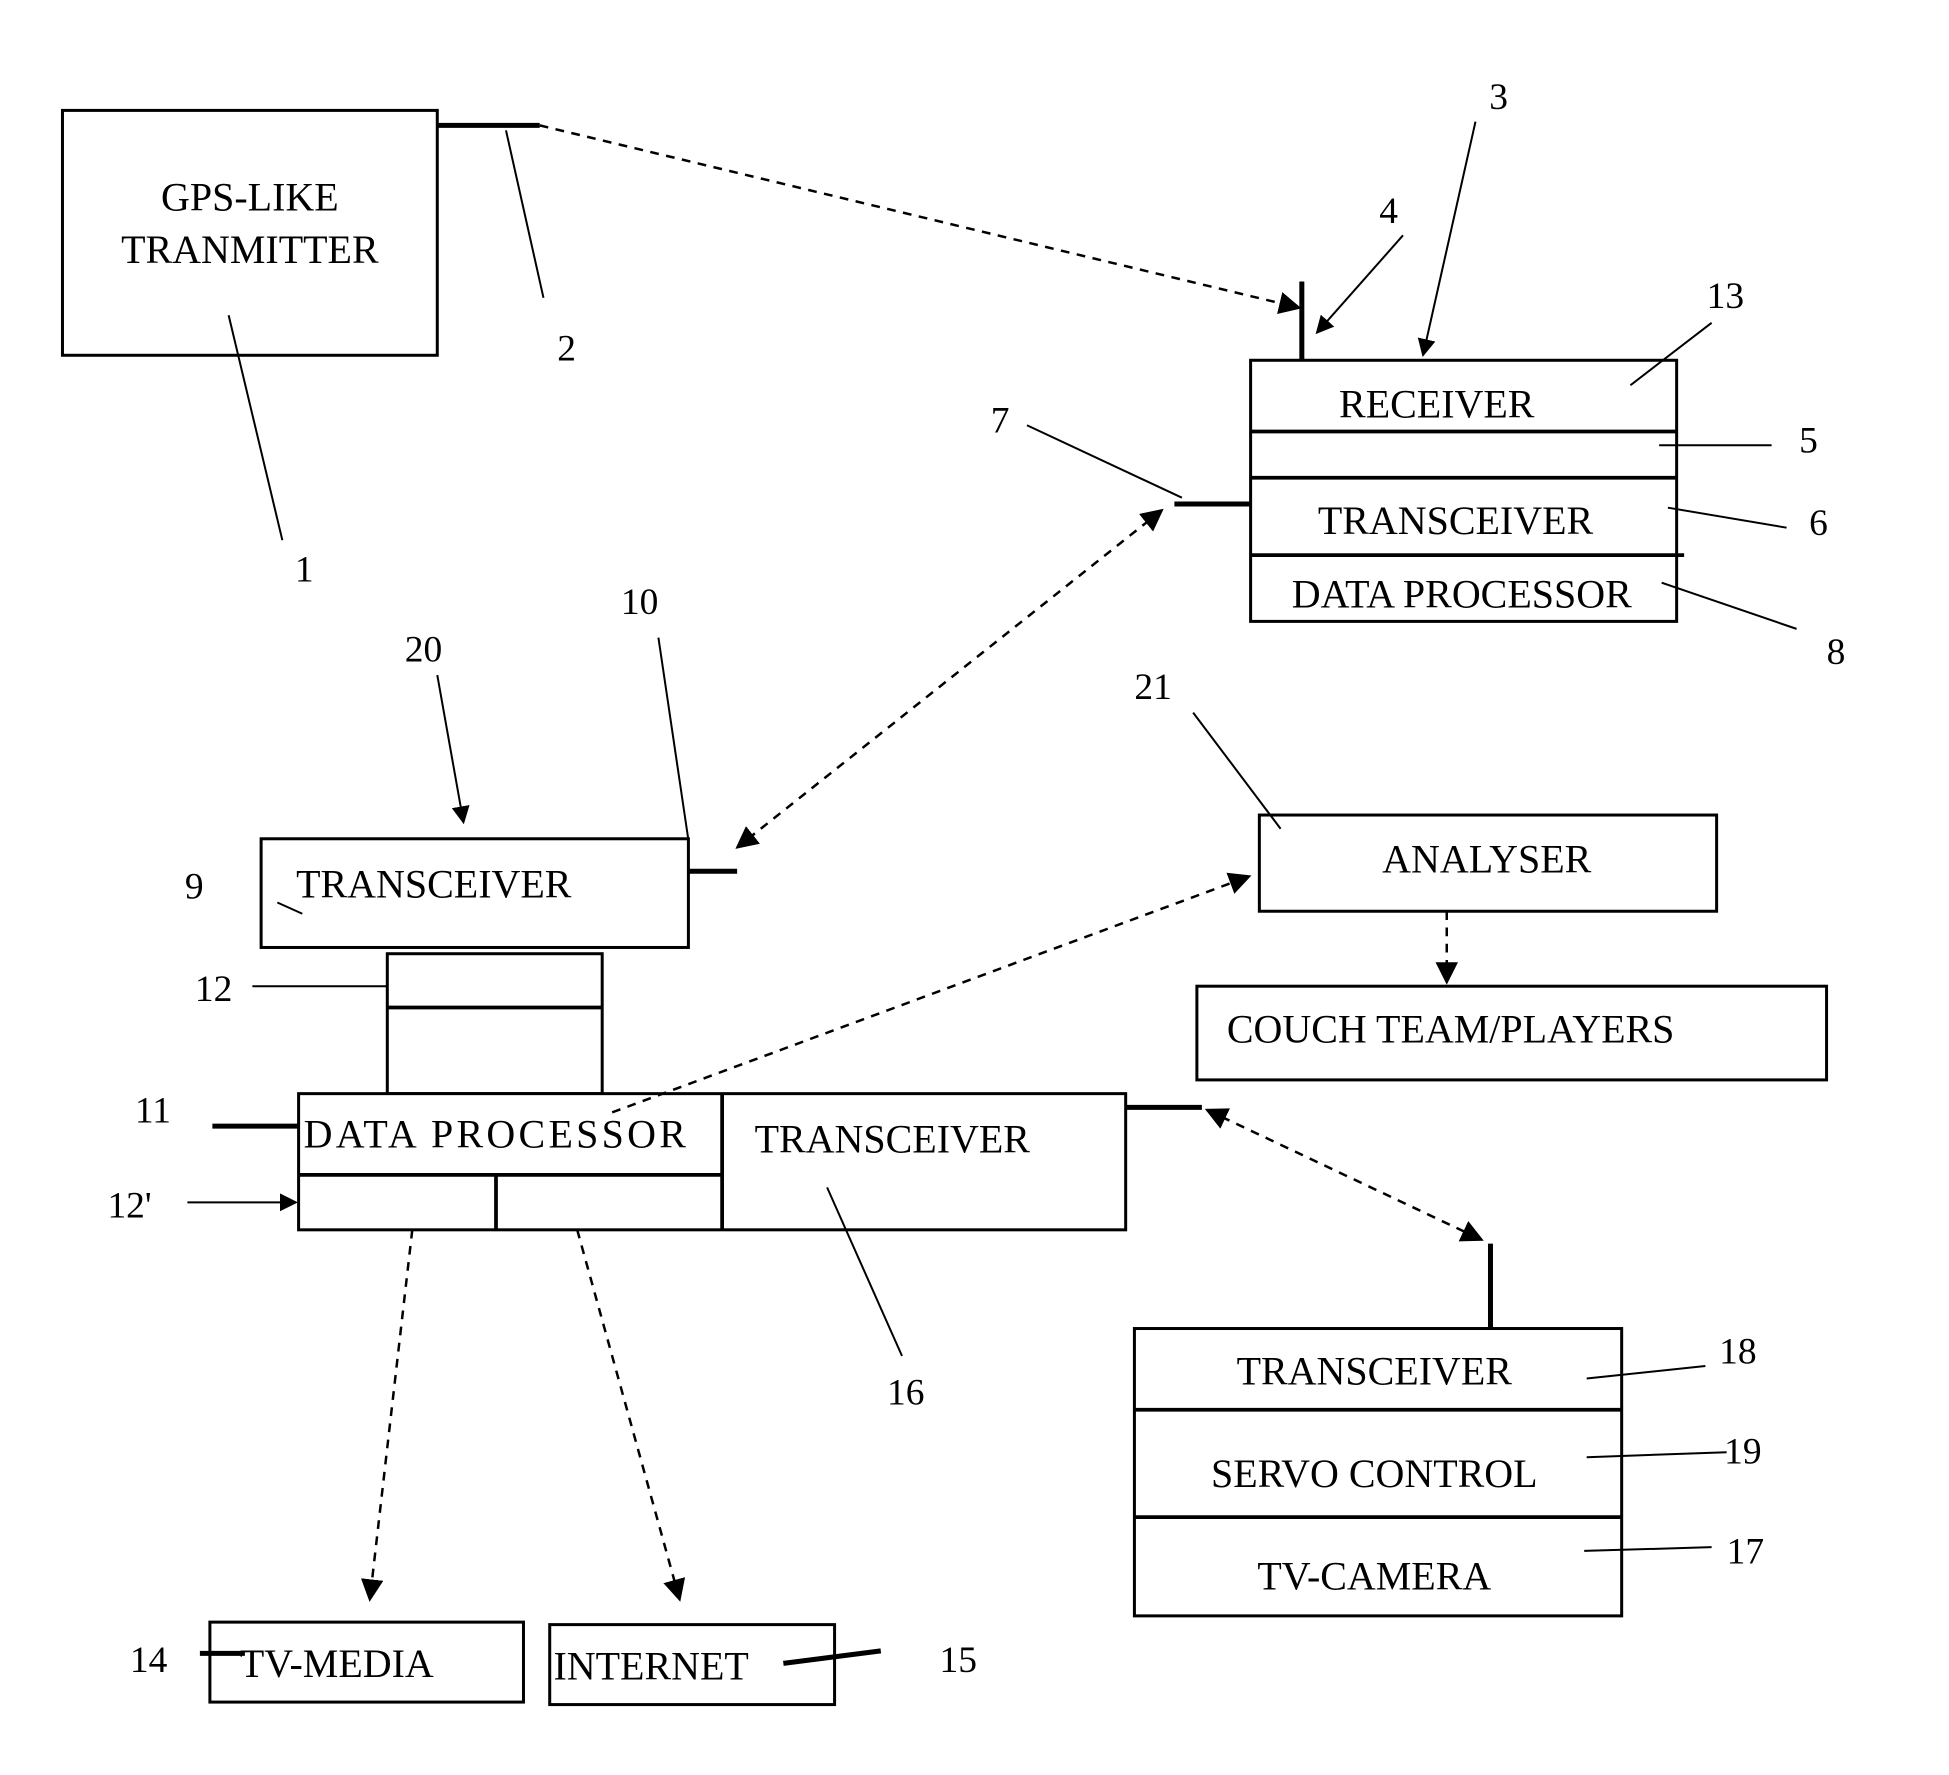  I want to click on ref-19: 19, so click(1742, 1451).